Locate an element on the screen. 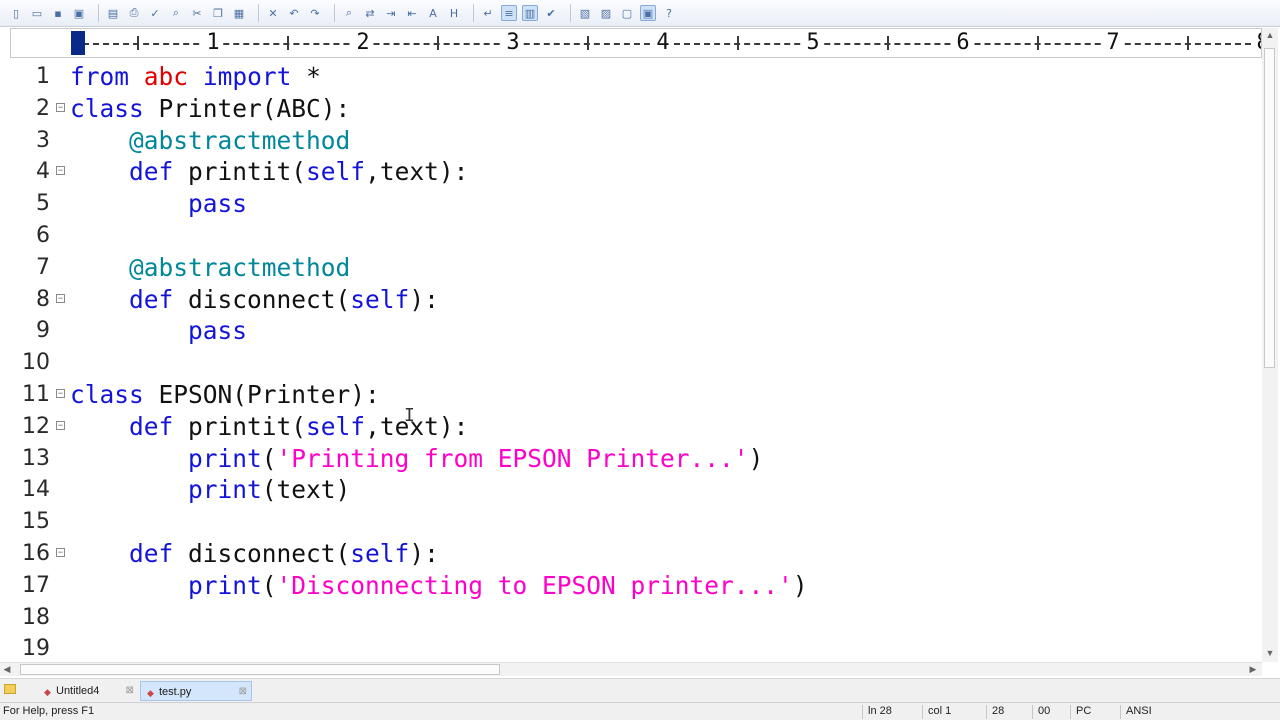 This screenshot has width=1280, height=720. line-number-icon: ≡ is located at coordinates (509, 13).